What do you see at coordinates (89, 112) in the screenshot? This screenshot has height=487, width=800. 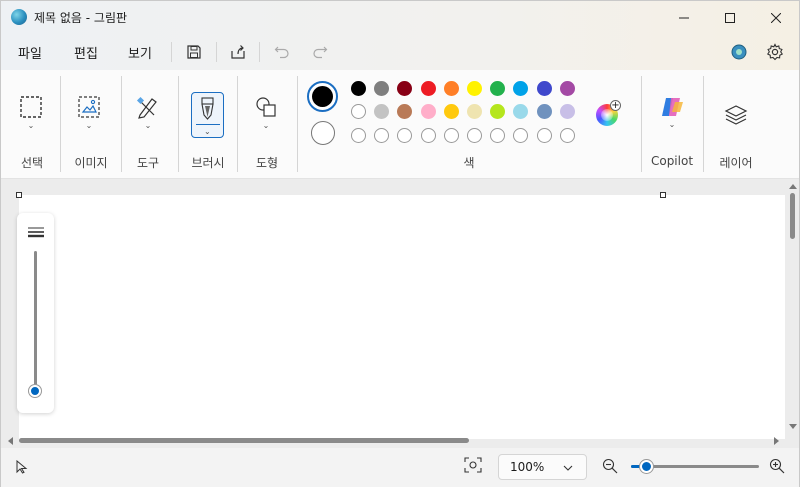 I see `image-tool: ⌄` at bounding box center [89, 112].